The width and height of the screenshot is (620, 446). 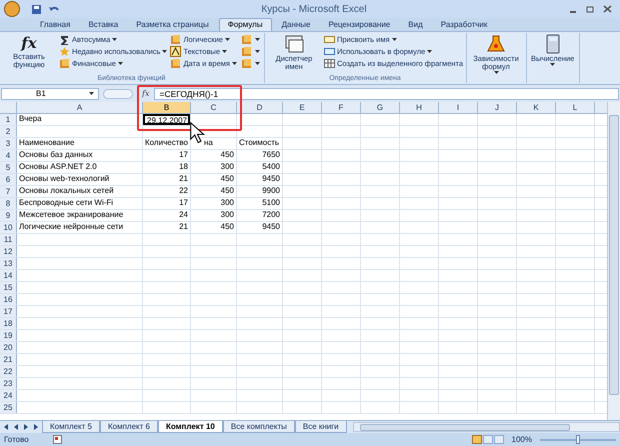 I want to click on row-header: 17, so click(x=8, y=311).